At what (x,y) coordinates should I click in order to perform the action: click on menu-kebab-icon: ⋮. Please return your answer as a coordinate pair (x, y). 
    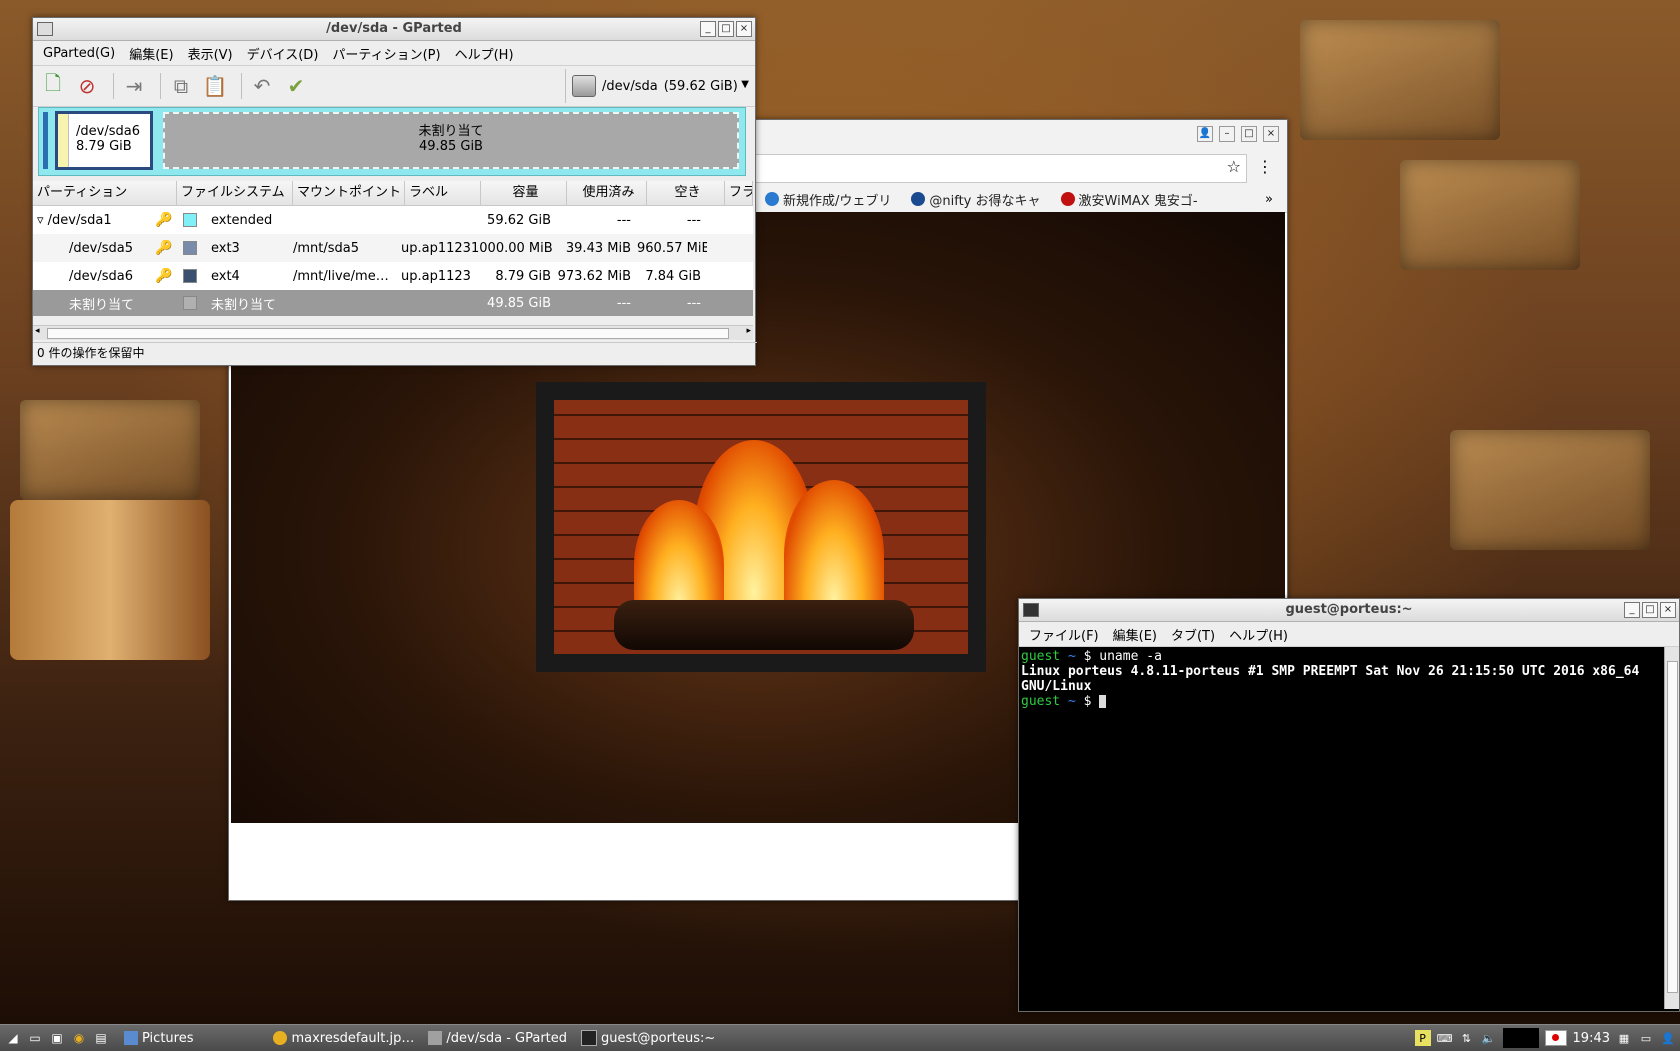
    Looking at the image, I should click on (1265, 166).